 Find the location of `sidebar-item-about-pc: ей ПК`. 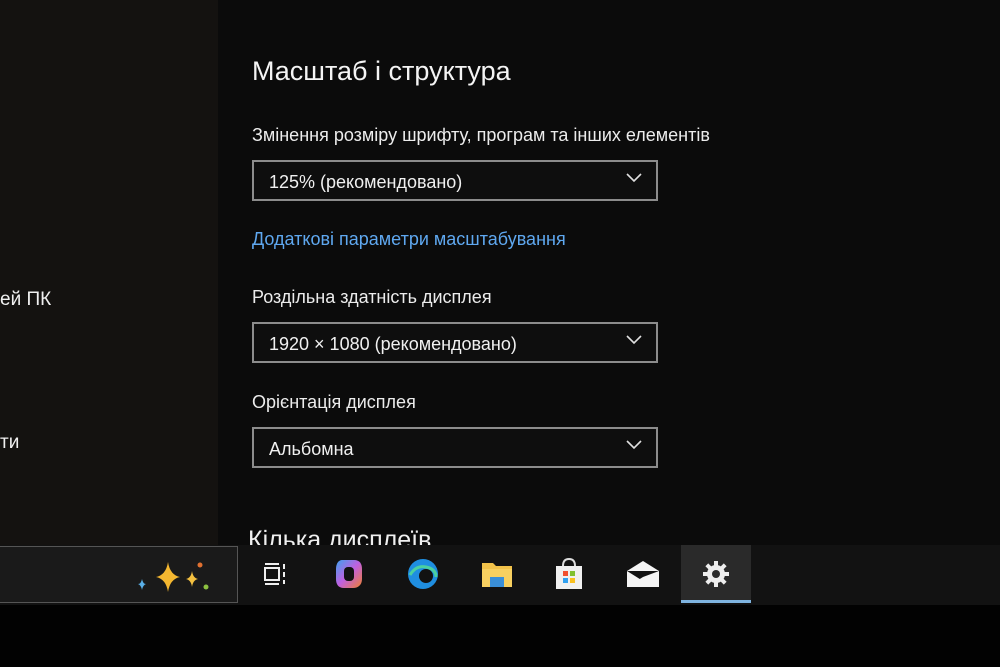

sidebar-item-about-pc: ей ПК is located at coordinates (25, 300).